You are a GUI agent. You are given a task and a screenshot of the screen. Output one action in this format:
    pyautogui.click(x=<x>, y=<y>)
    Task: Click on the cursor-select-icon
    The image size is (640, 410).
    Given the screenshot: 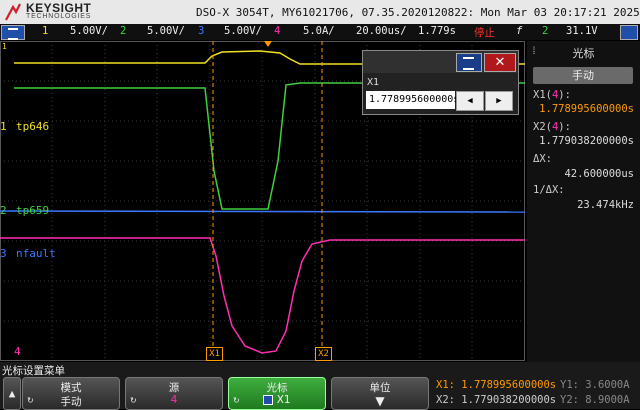 What is the action you would take?
    pyautogui.click(x=268, y=400)
    